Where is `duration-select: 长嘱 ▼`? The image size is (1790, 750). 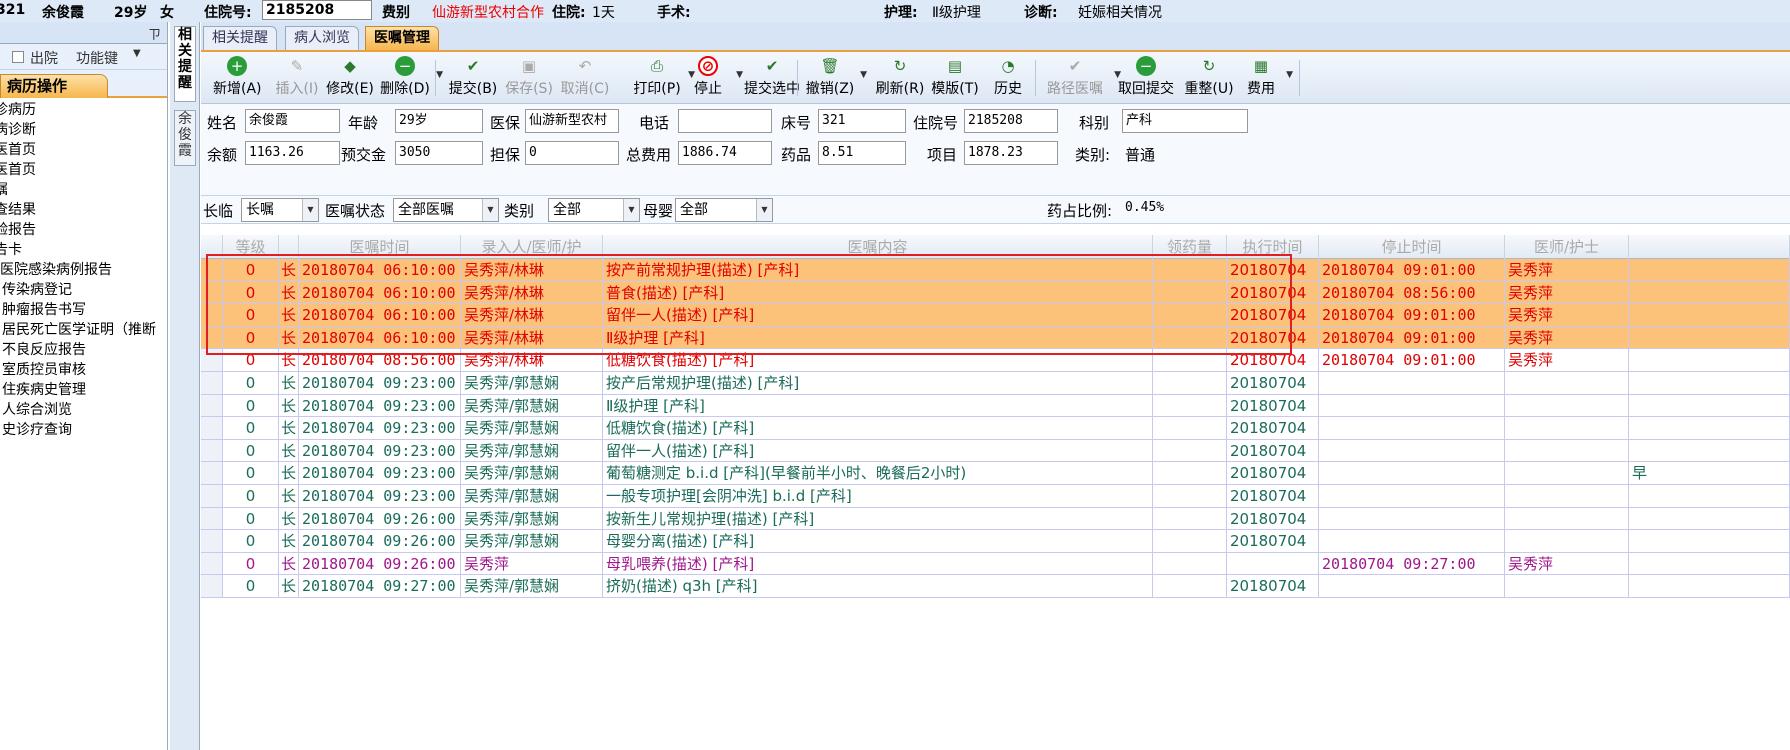
duration-select: 长嘱 ▼ is located at coordinates (280, 210).